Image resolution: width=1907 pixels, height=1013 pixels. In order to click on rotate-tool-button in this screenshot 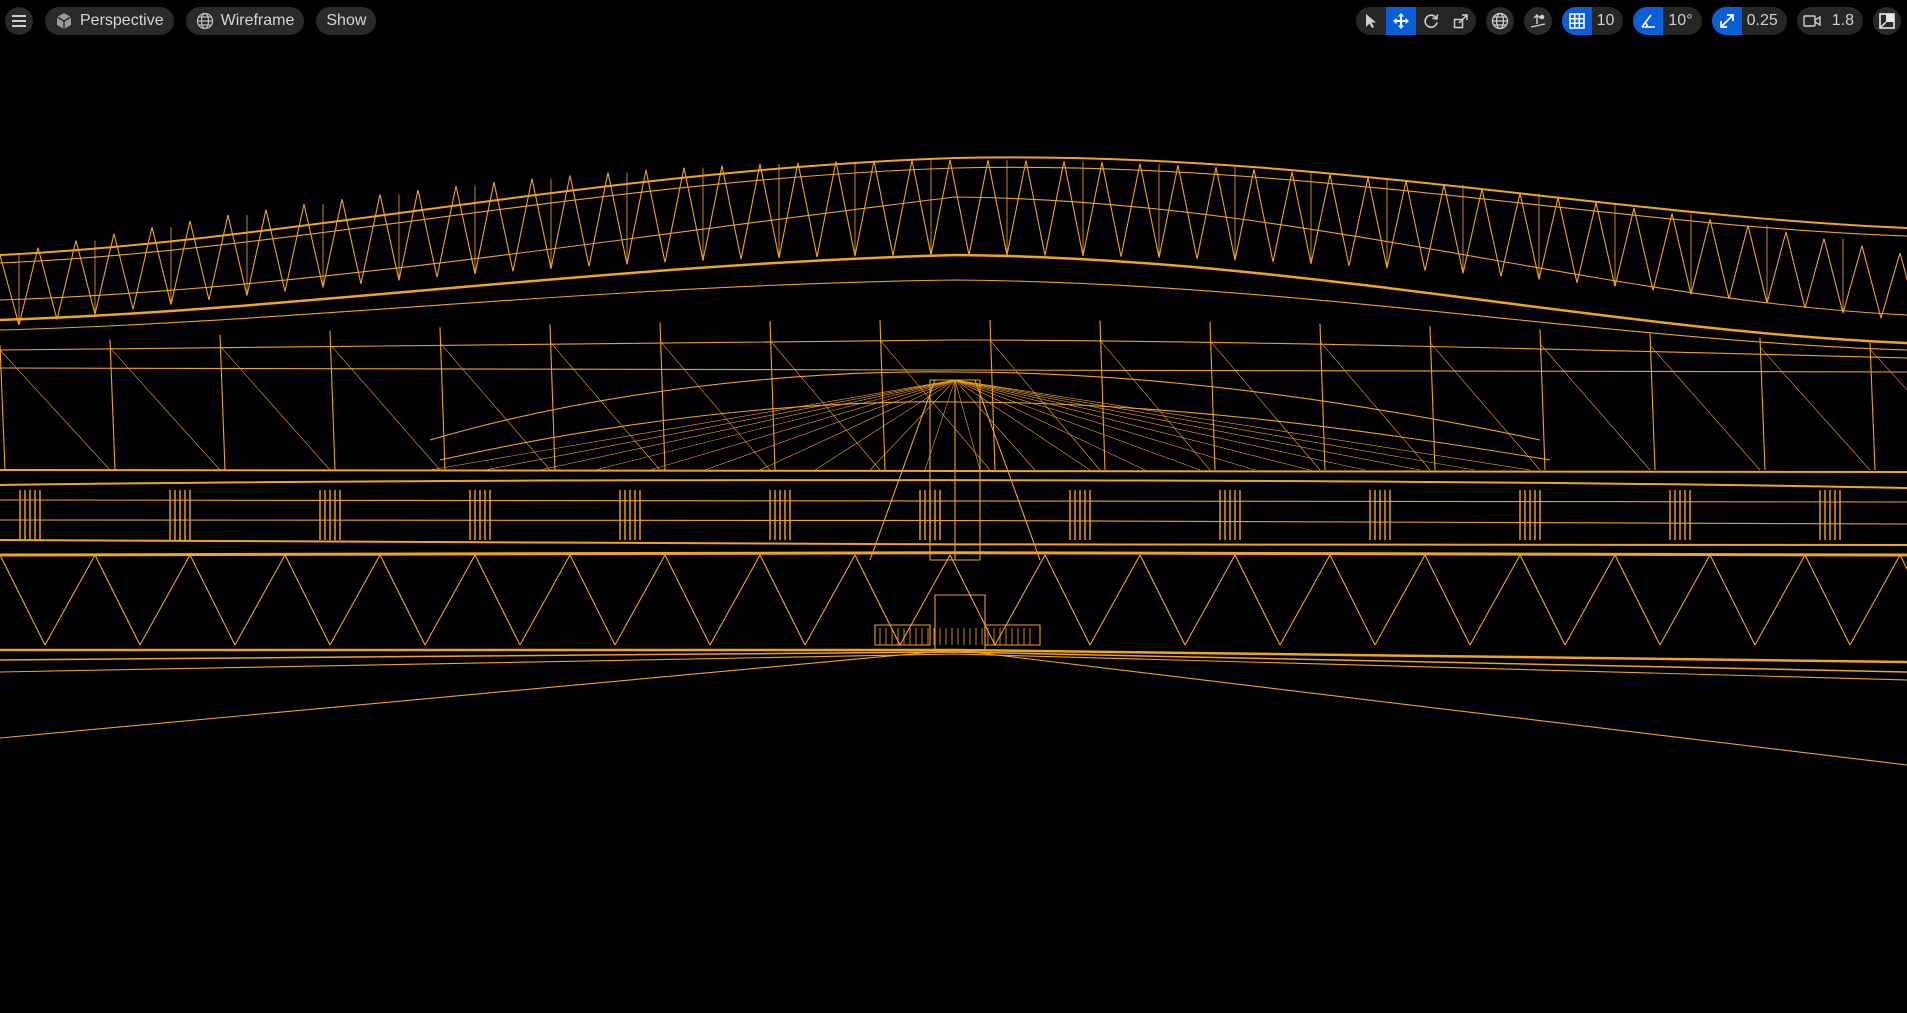, I will do `click(1431, 21)`.